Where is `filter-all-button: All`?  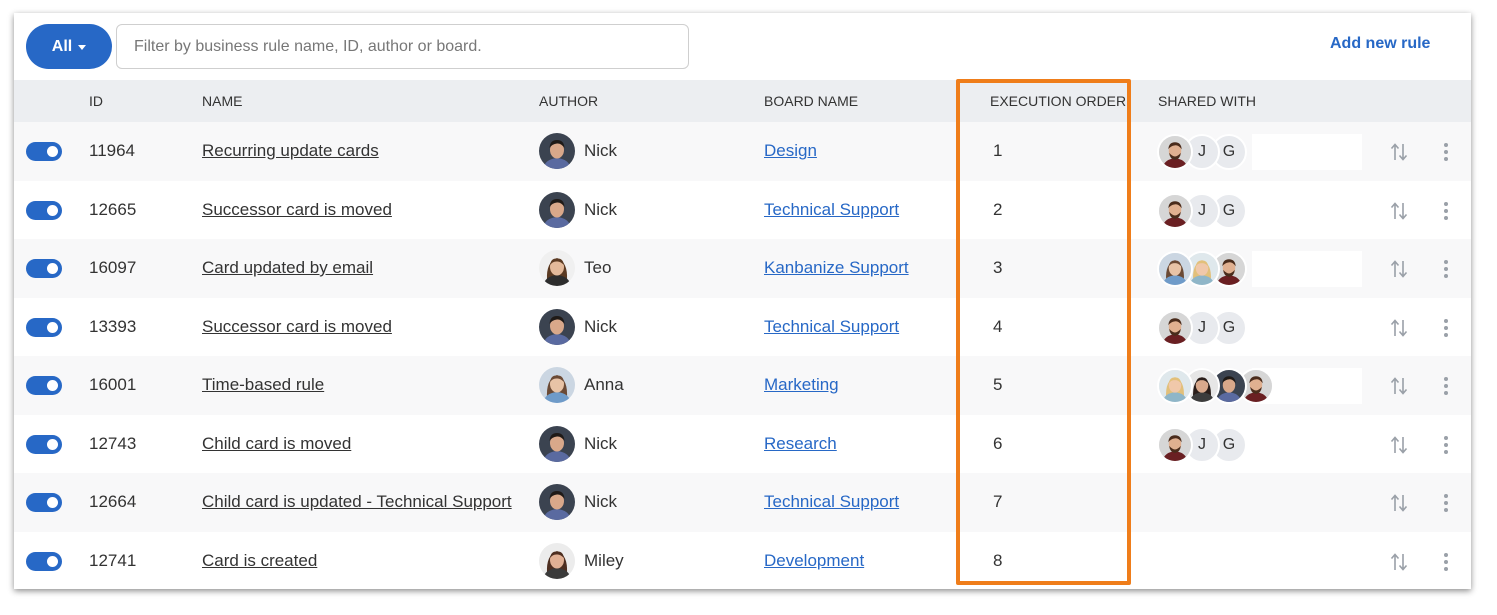
filter-all-button: All is located at coordinates (69, 46).